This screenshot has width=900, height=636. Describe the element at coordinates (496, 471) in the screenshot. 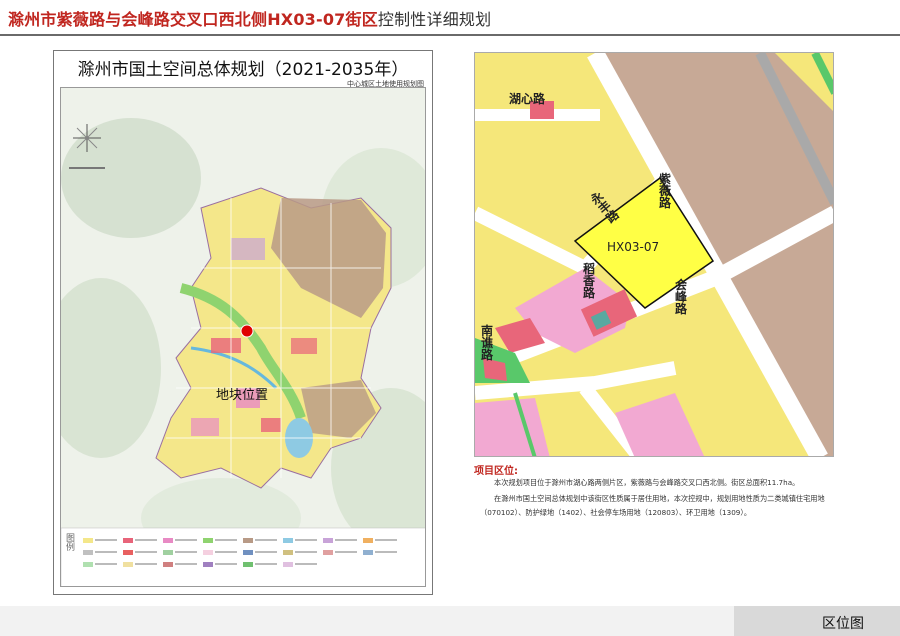

I see `project-location-heading: 项目区位:` at that location.